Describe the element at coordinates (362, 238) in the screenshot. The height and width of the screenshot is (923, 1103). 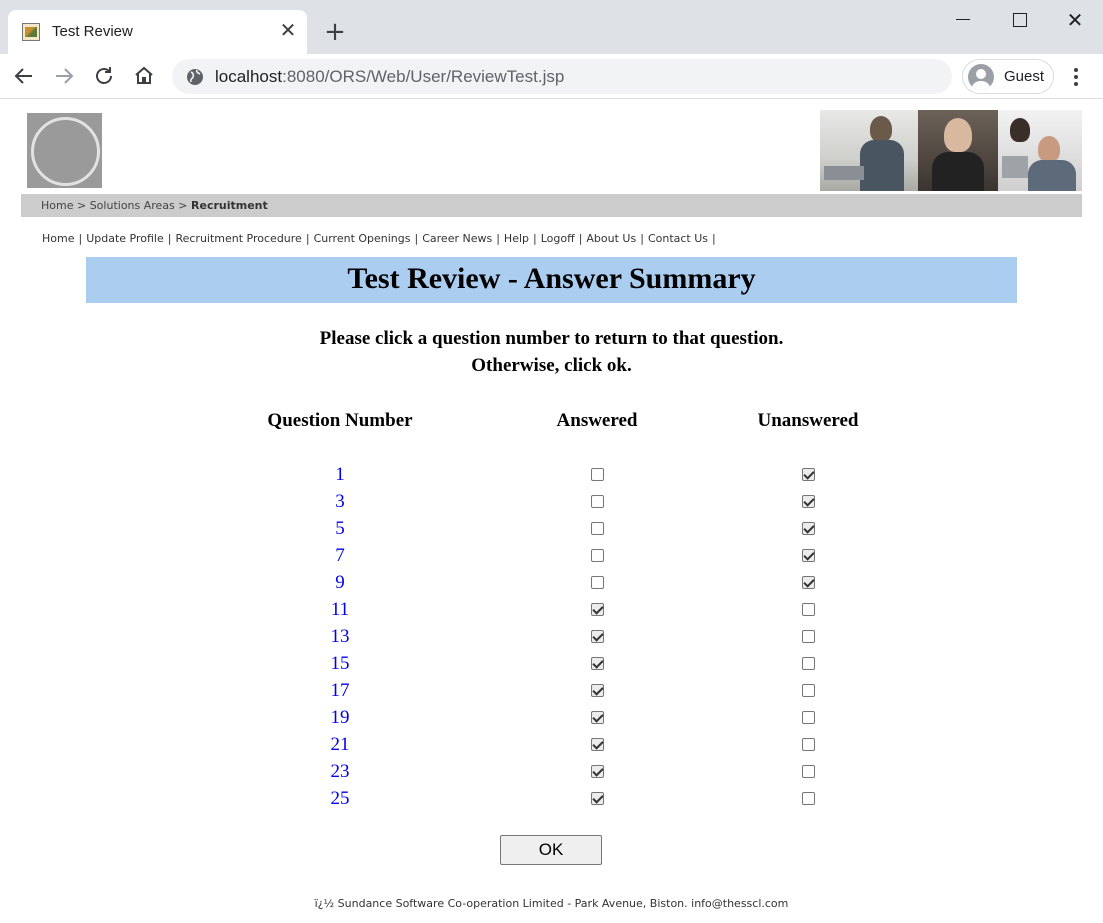
I see `nav-current-openings: Current Openings` at that location.